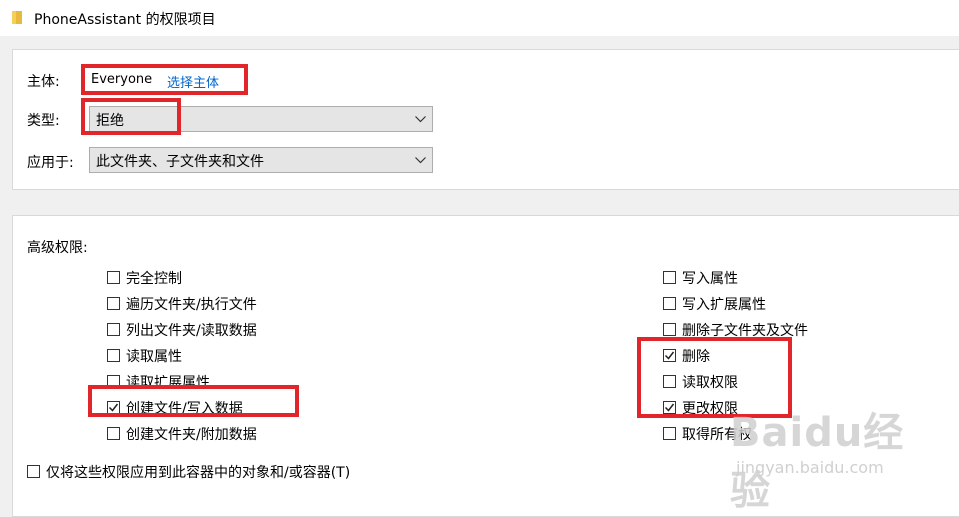  What do you see at coordinates (43, 82) in the screenshot?
I see `principal-label: 主体:` at bounding box center [43, 82].